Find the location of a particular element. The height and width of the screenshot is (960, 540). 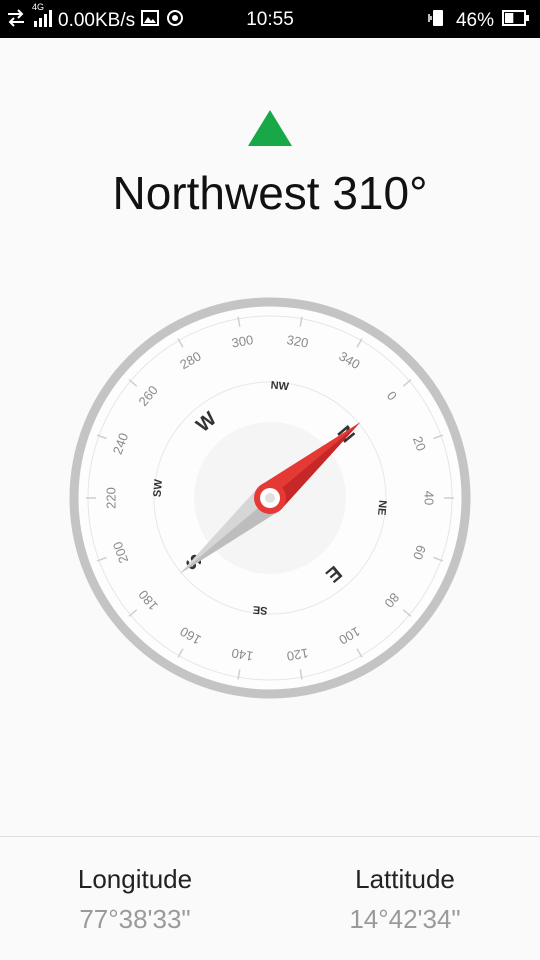

latitude-value: 14°42'34" is located at coordinates (405, 919).